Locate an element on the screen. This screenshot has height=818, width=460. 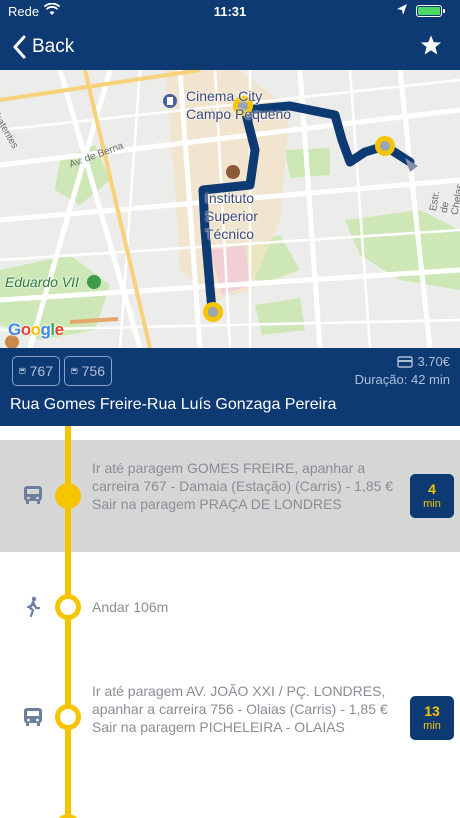
ticket-icon is located at coordinates (405, 361).